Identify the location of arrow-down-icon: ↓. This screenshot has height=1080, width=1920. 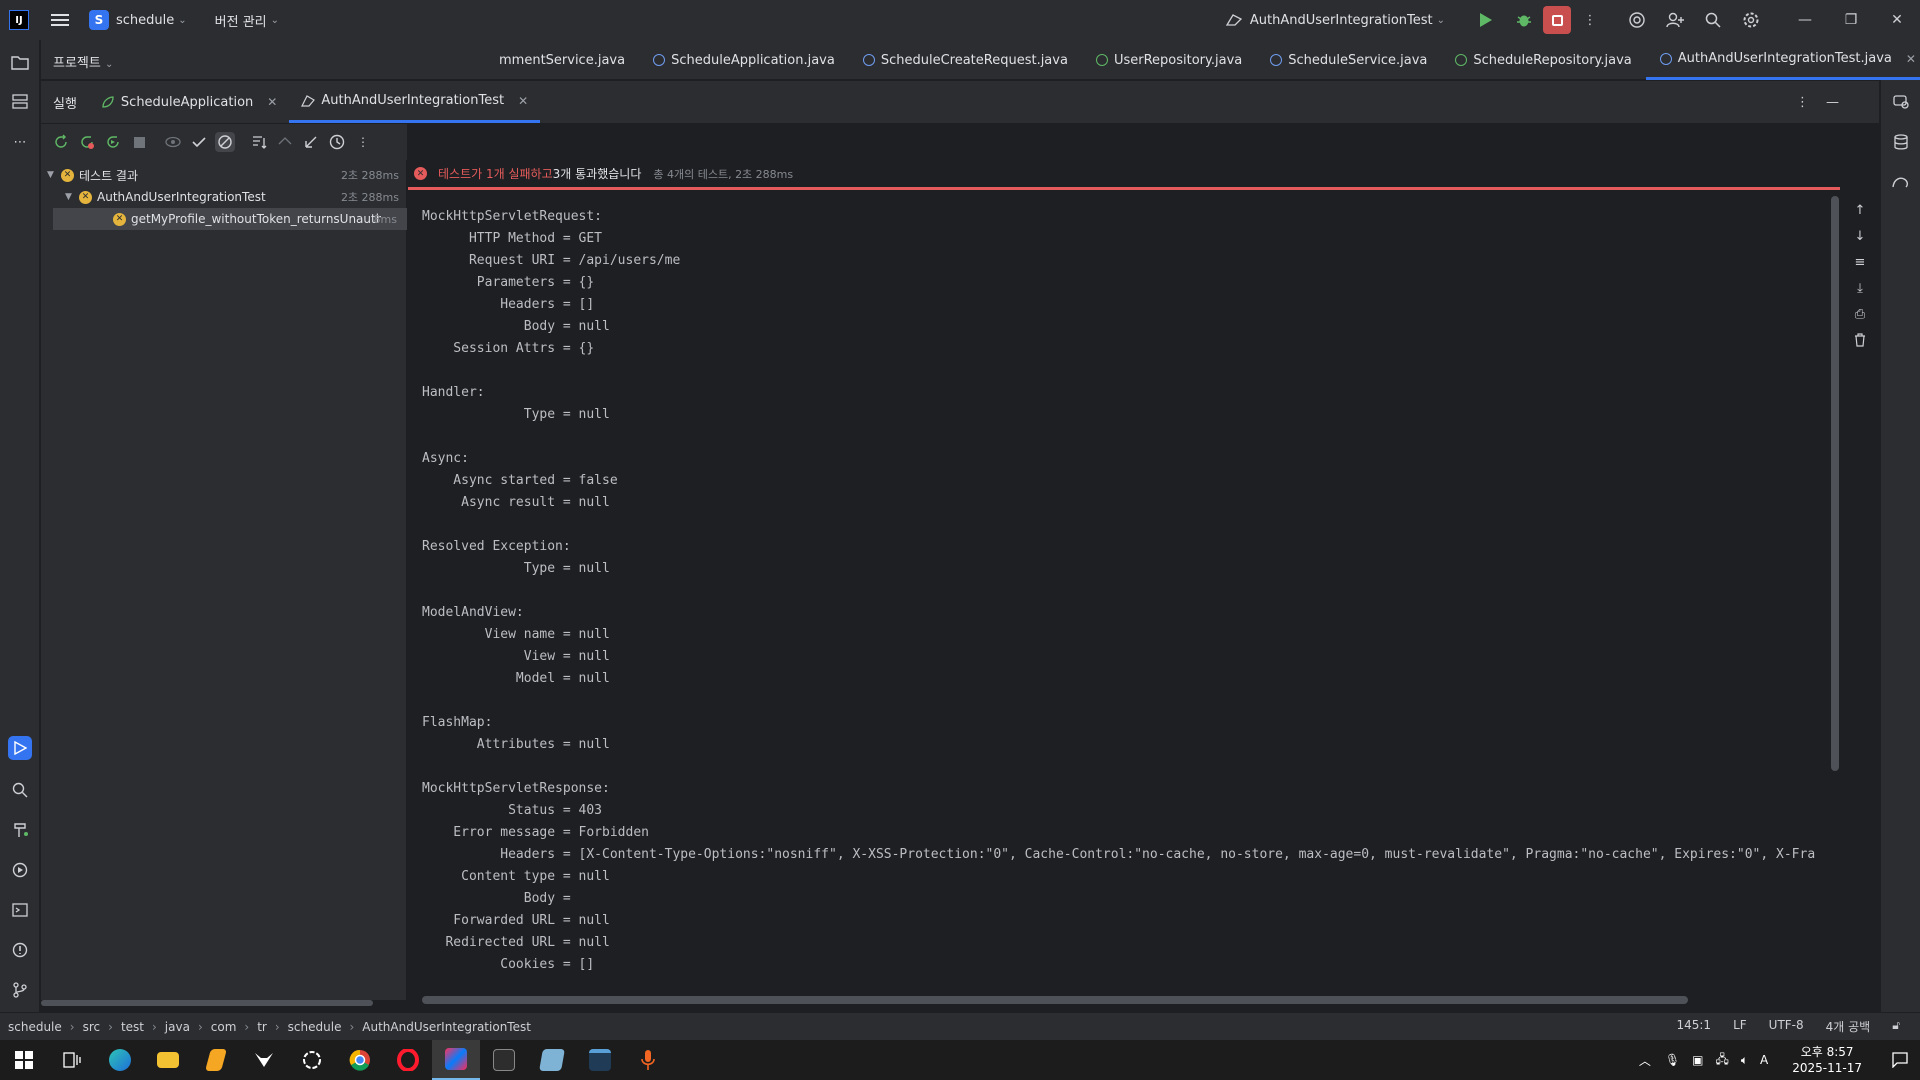
(1860, 236).